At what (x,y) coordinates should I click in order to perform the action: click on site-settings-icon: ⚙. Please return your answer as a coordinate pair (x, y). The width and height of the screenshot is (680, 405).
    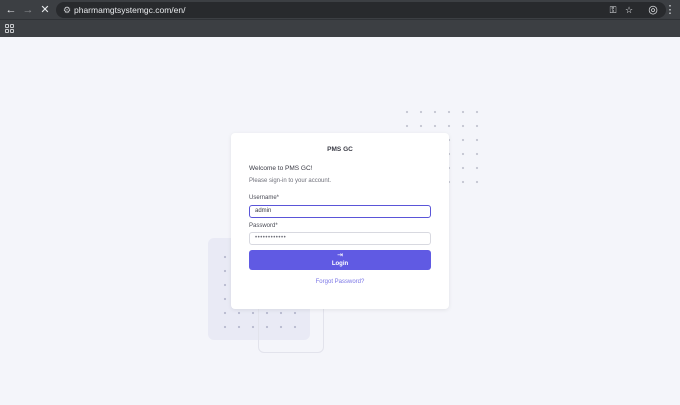
    Looking at the image, I should click on (67, 10).